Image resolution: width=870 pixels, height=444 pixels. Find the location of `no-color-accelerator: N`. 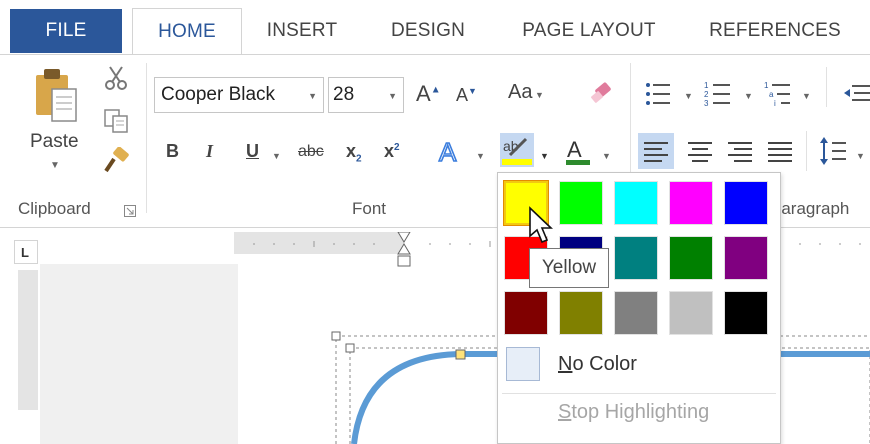

no-color-accelerator: N is located at coordinates (565, 364).